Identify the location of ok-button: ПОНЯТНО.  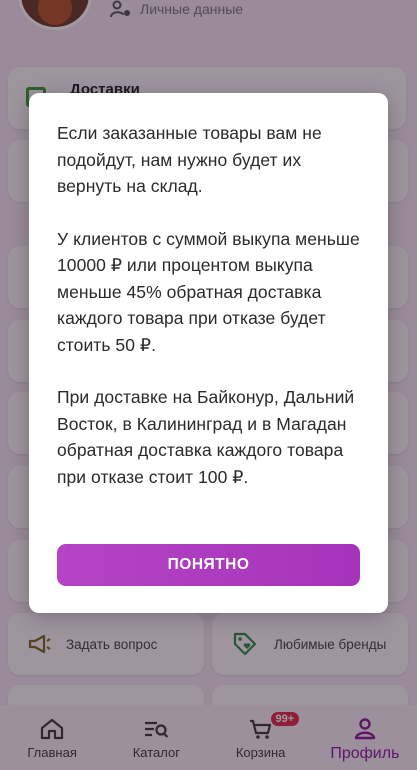
(208, 565).